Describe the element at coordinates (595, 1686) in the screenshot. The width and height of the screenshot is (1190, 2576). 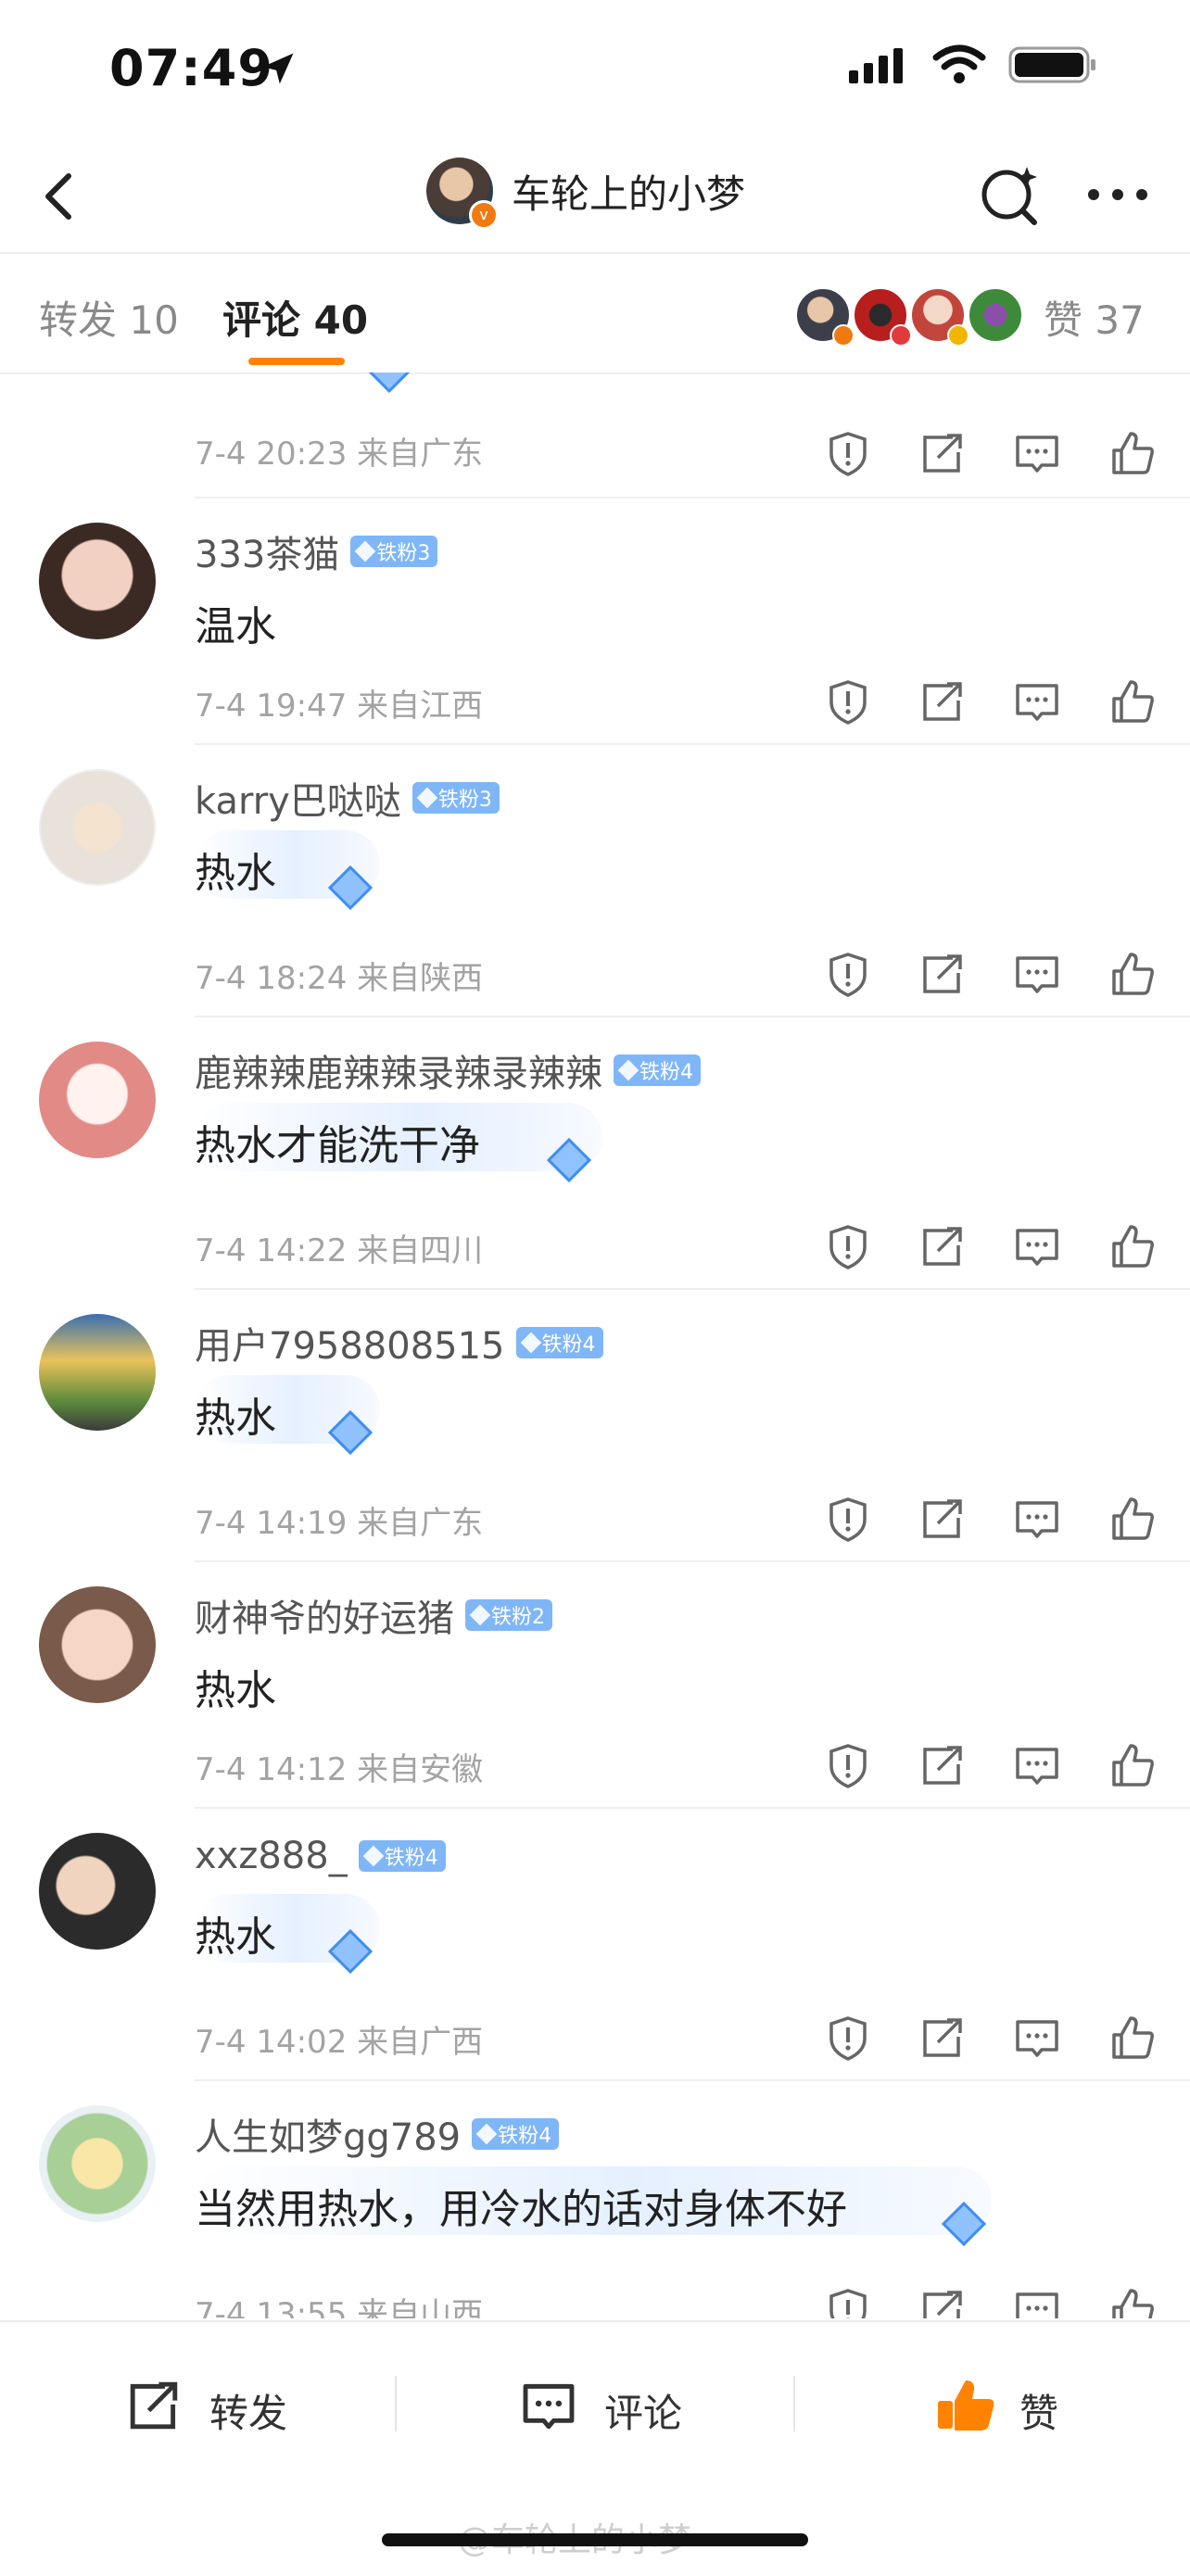
I see `comment-item: 财神爷的好运猪 铁粉2 热水 7-4 14:12 来自安徽` at that location.